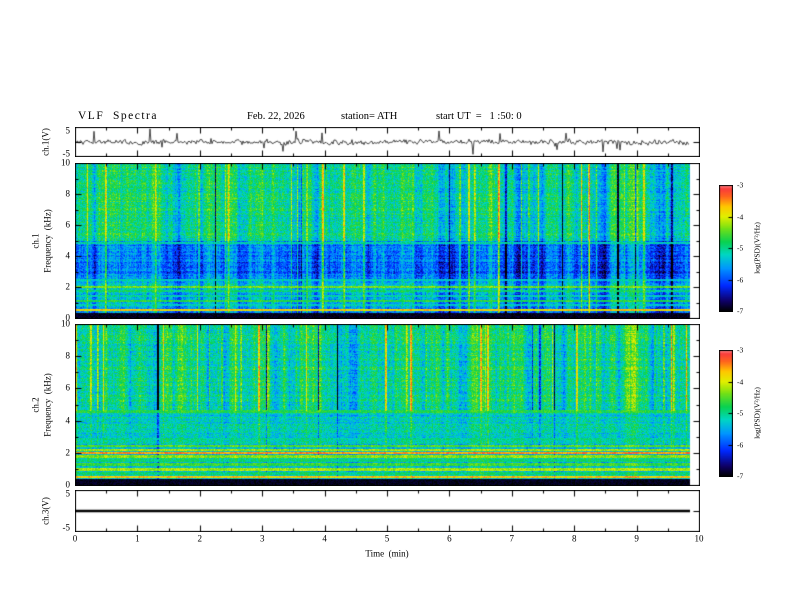  What do you see at coordinates (68, 130) in the screenshot?
I see `ch1-wave-ymax-label: 5` at bounding box center [68, 130].